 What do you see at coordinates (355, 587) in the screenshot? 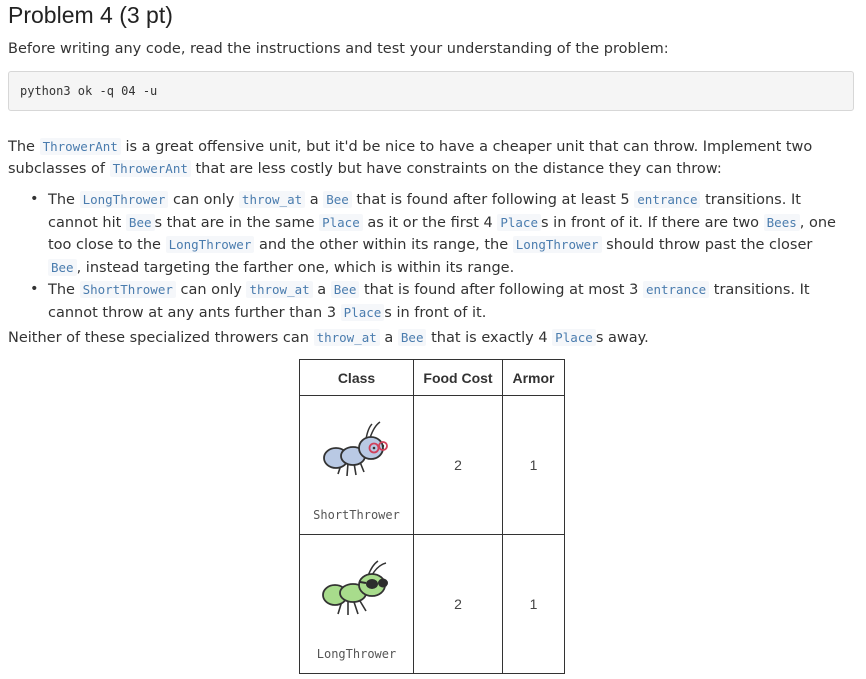
I see `long-thrower-ant-icon` at bounding box center [355, 587].